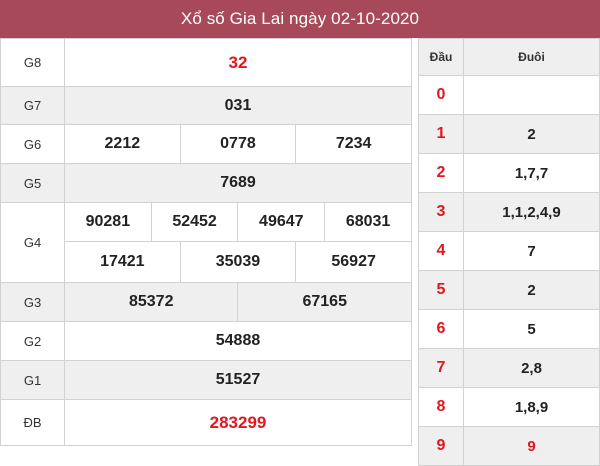  I want to click on loto-tails: 1,8,9, so click(531, 407).